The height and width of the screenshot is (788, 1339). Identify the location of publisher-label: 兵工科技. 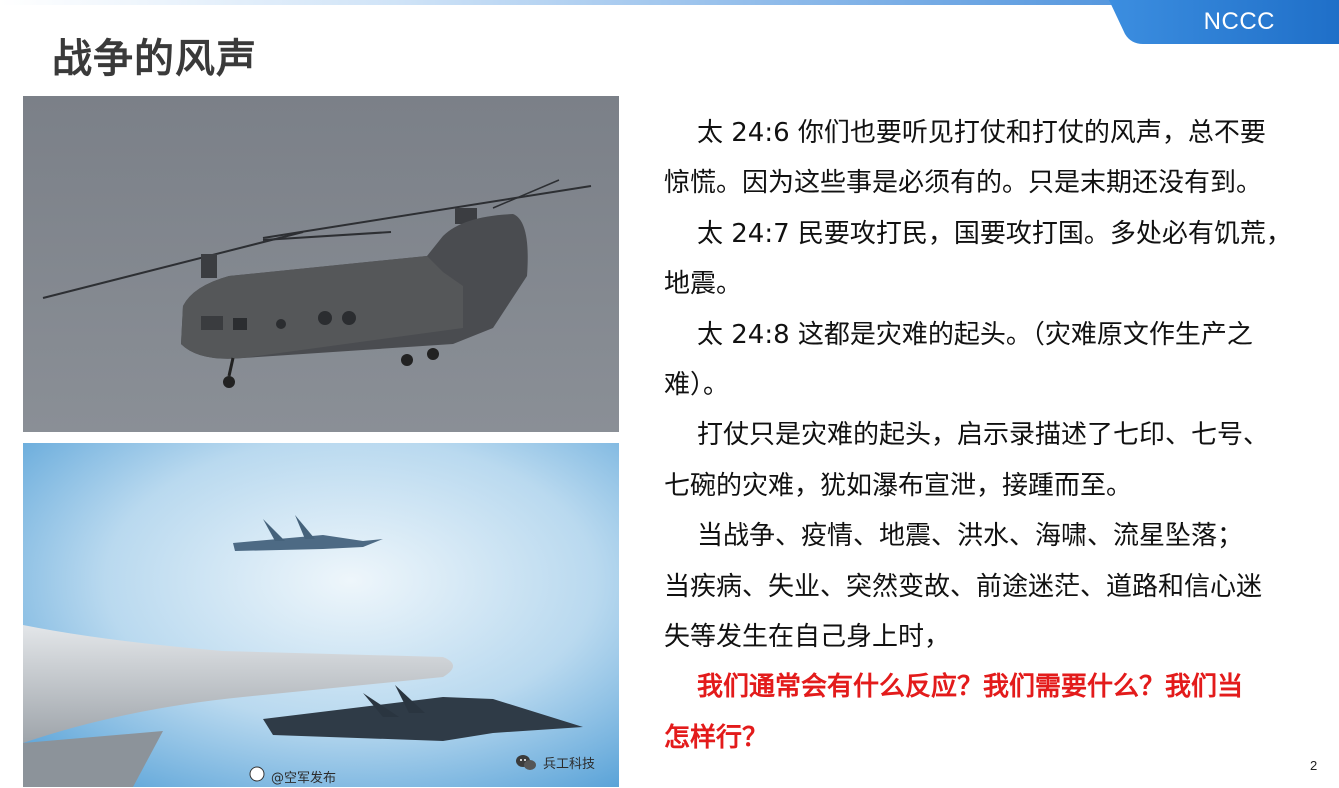
(569, 764).